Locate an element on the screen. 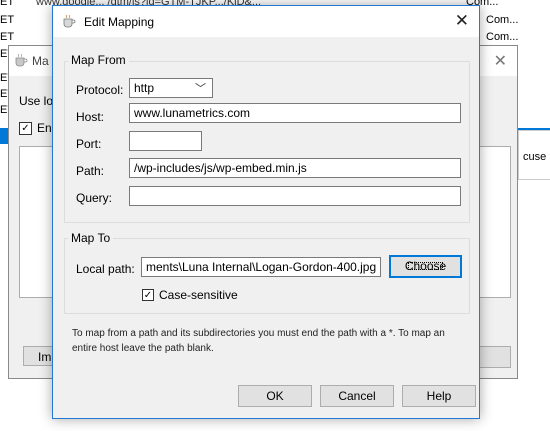 The width and height of the screenshot is (550, 431). use-label: Use lo is located at coordinates (36, 101).